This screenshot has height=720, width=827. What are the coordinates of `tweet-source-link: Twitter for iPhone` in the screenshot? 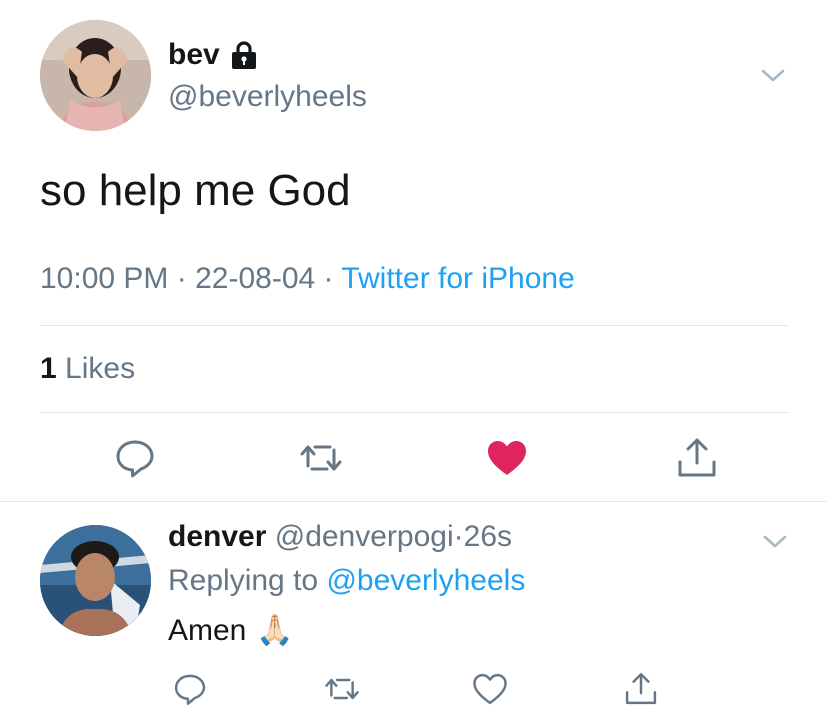 It's located at (457, 278).